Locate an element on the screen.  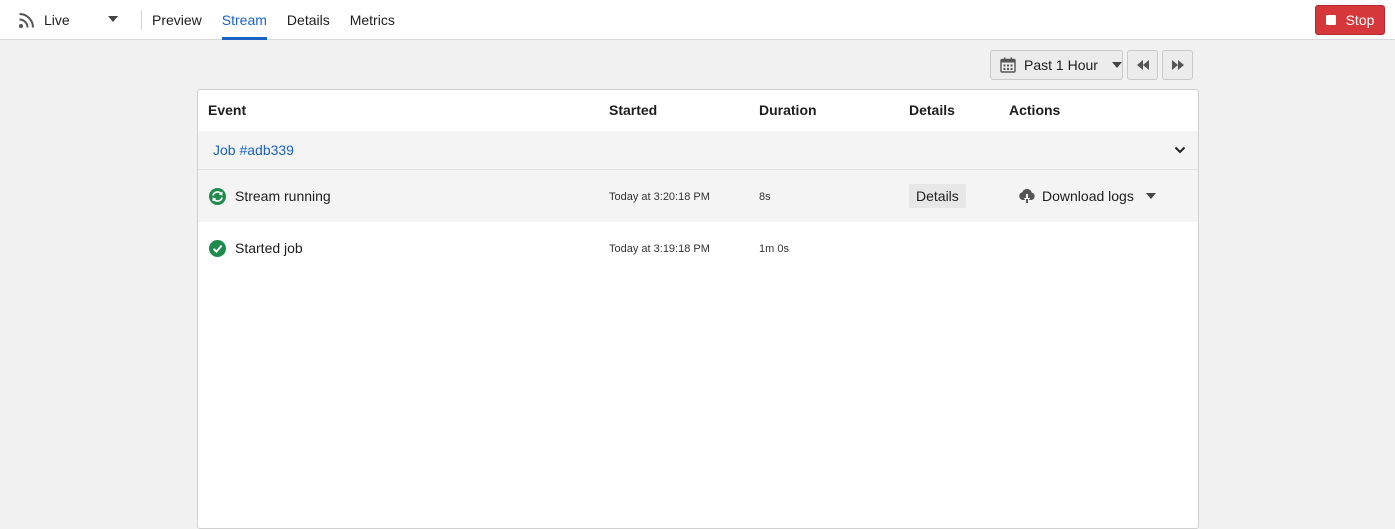
column-header-details: Details is located at coordinates (932, 110).